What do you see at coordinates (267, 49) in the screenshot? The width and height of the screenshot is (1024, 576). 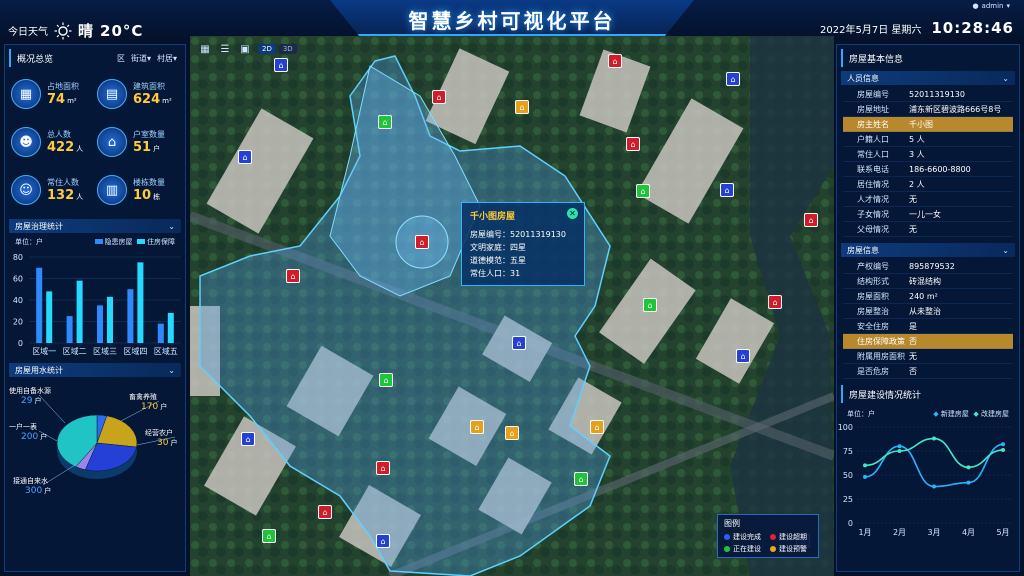 I see `toggle-2d-button: 2D` at bounding box center [267, 49].